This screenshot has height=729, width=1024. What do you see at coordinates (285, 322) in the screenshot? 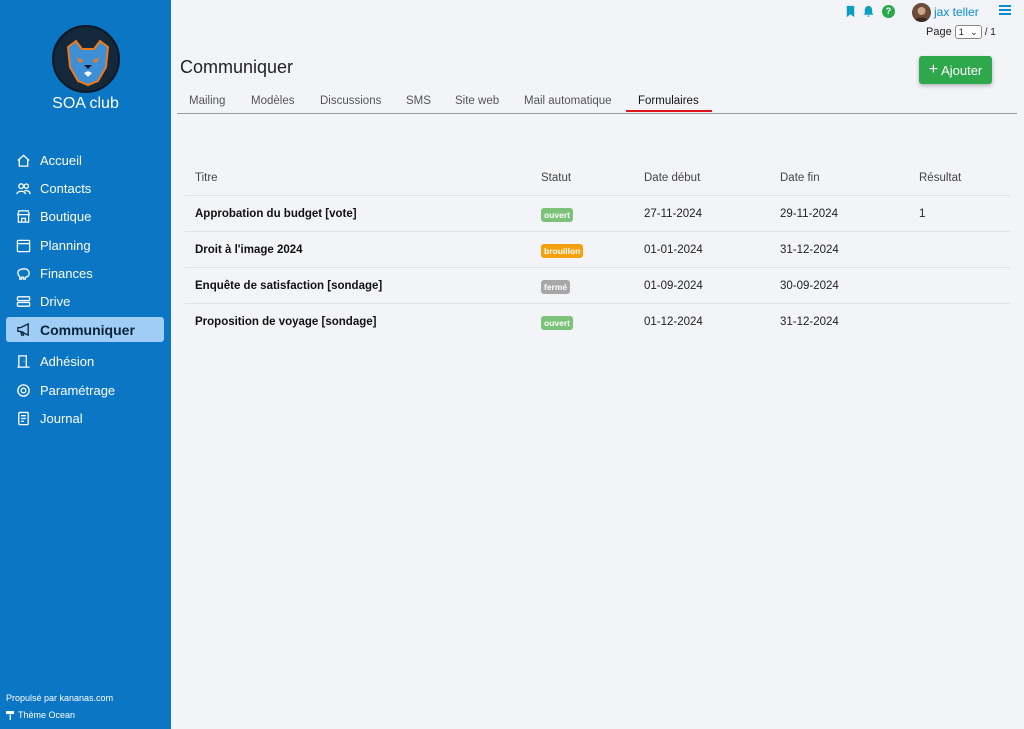
I see `form-title: Proposition de voyage [sondage]` at bounding box center [285, 322].